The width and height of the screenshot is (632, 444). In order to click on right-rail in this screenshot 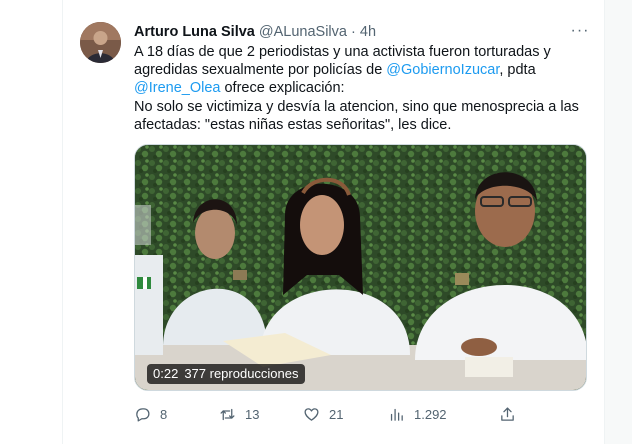, I will do `click(618, 222)`.